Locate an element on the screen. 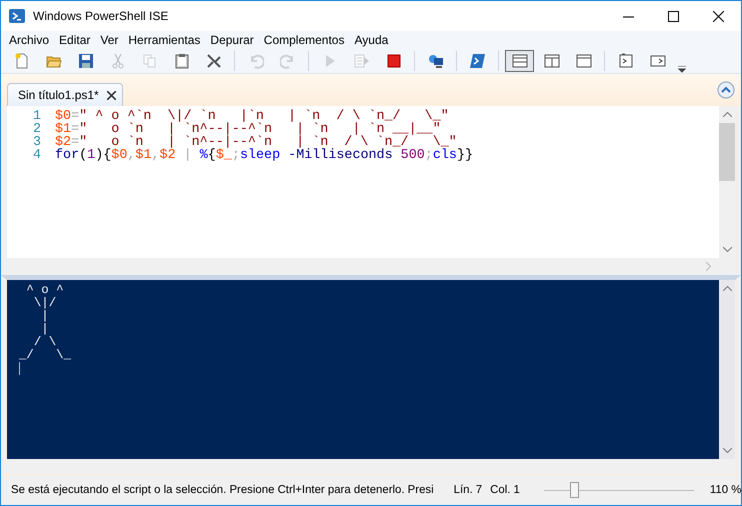 This screenshot has height=506, width=742. line-number: 3 is located at coordinates (36, 142).